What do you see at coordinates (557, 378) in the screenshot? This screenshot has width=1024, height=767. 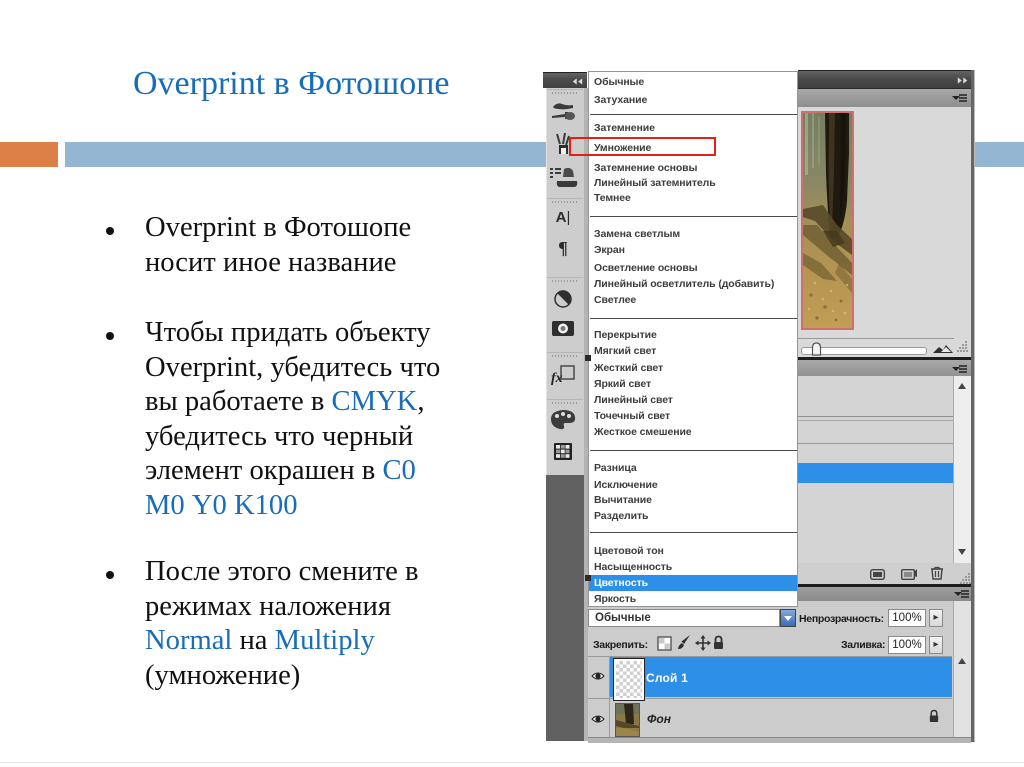 I see `svg-text: fx` at bounding box center [557, 378].